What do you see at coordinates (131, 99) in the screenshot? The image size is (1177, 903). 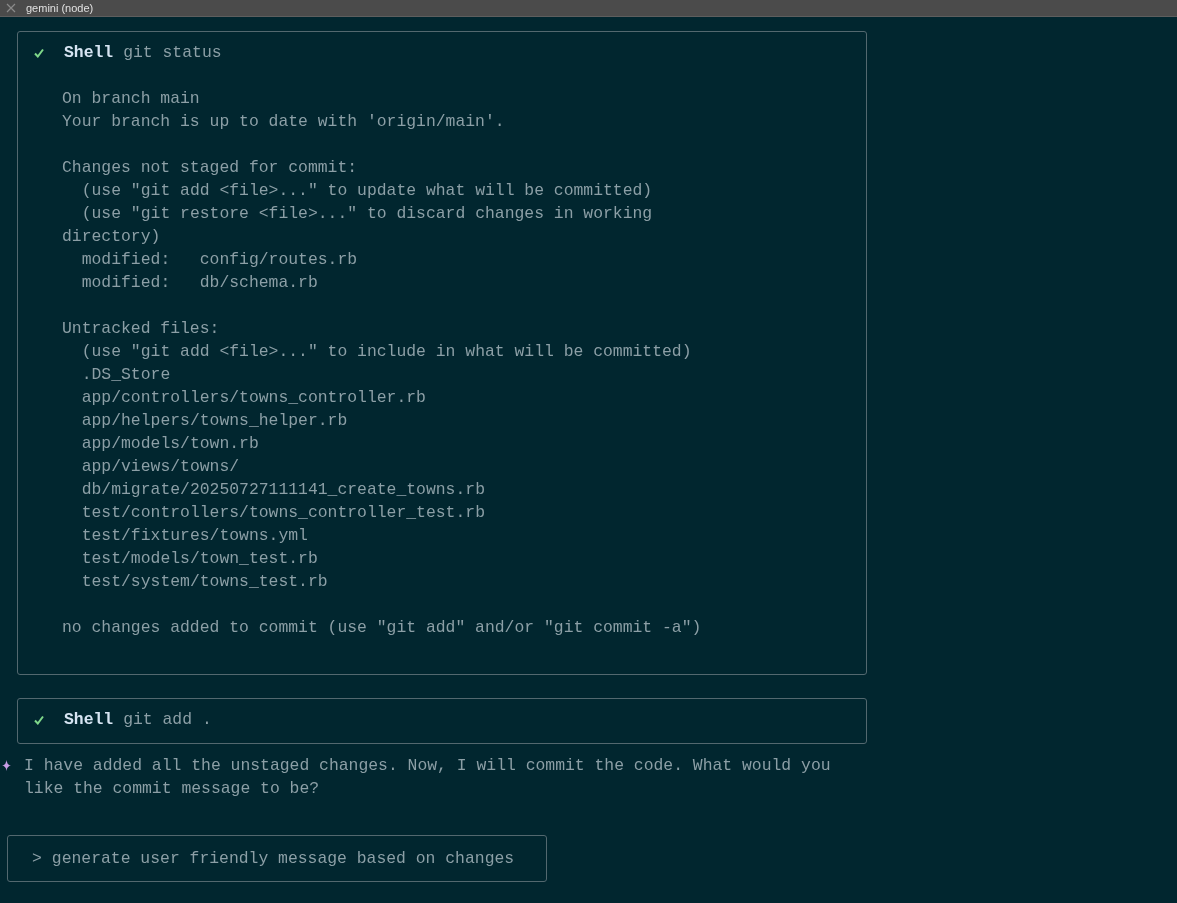 I see `output-line: On branch main` at bounding box center [131, 99].